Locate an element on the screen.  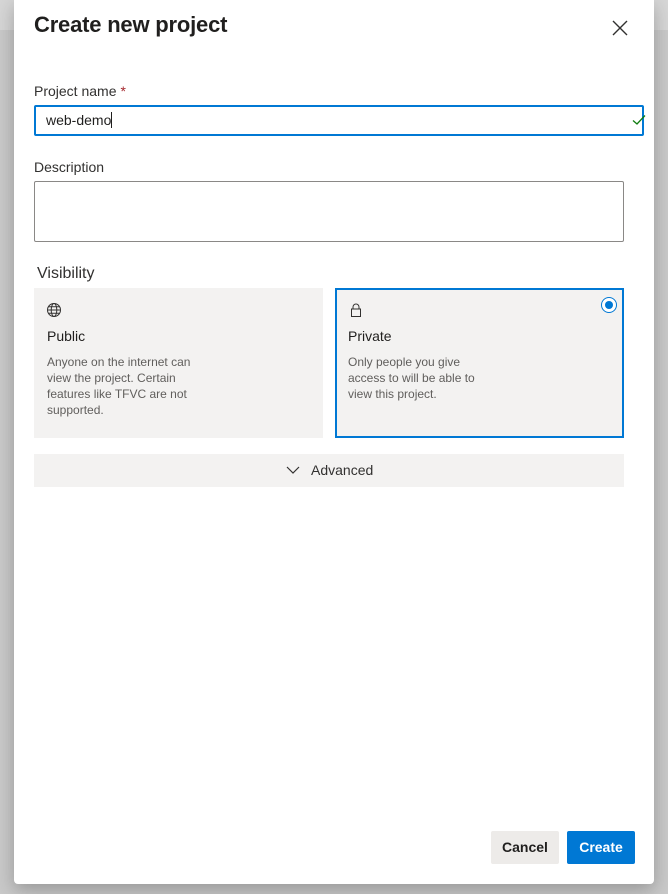
radio-dot is located at coordinates (609, 305).